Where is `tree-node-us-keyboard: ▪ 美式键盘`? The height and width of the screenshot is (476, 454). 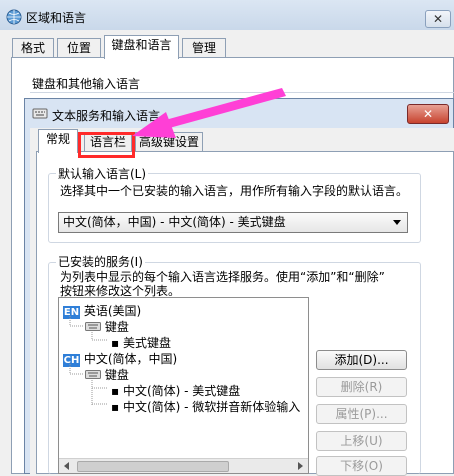
tree-node-us-keyboard: ▪ 美式键盘 is located at coordinates (141, 342).